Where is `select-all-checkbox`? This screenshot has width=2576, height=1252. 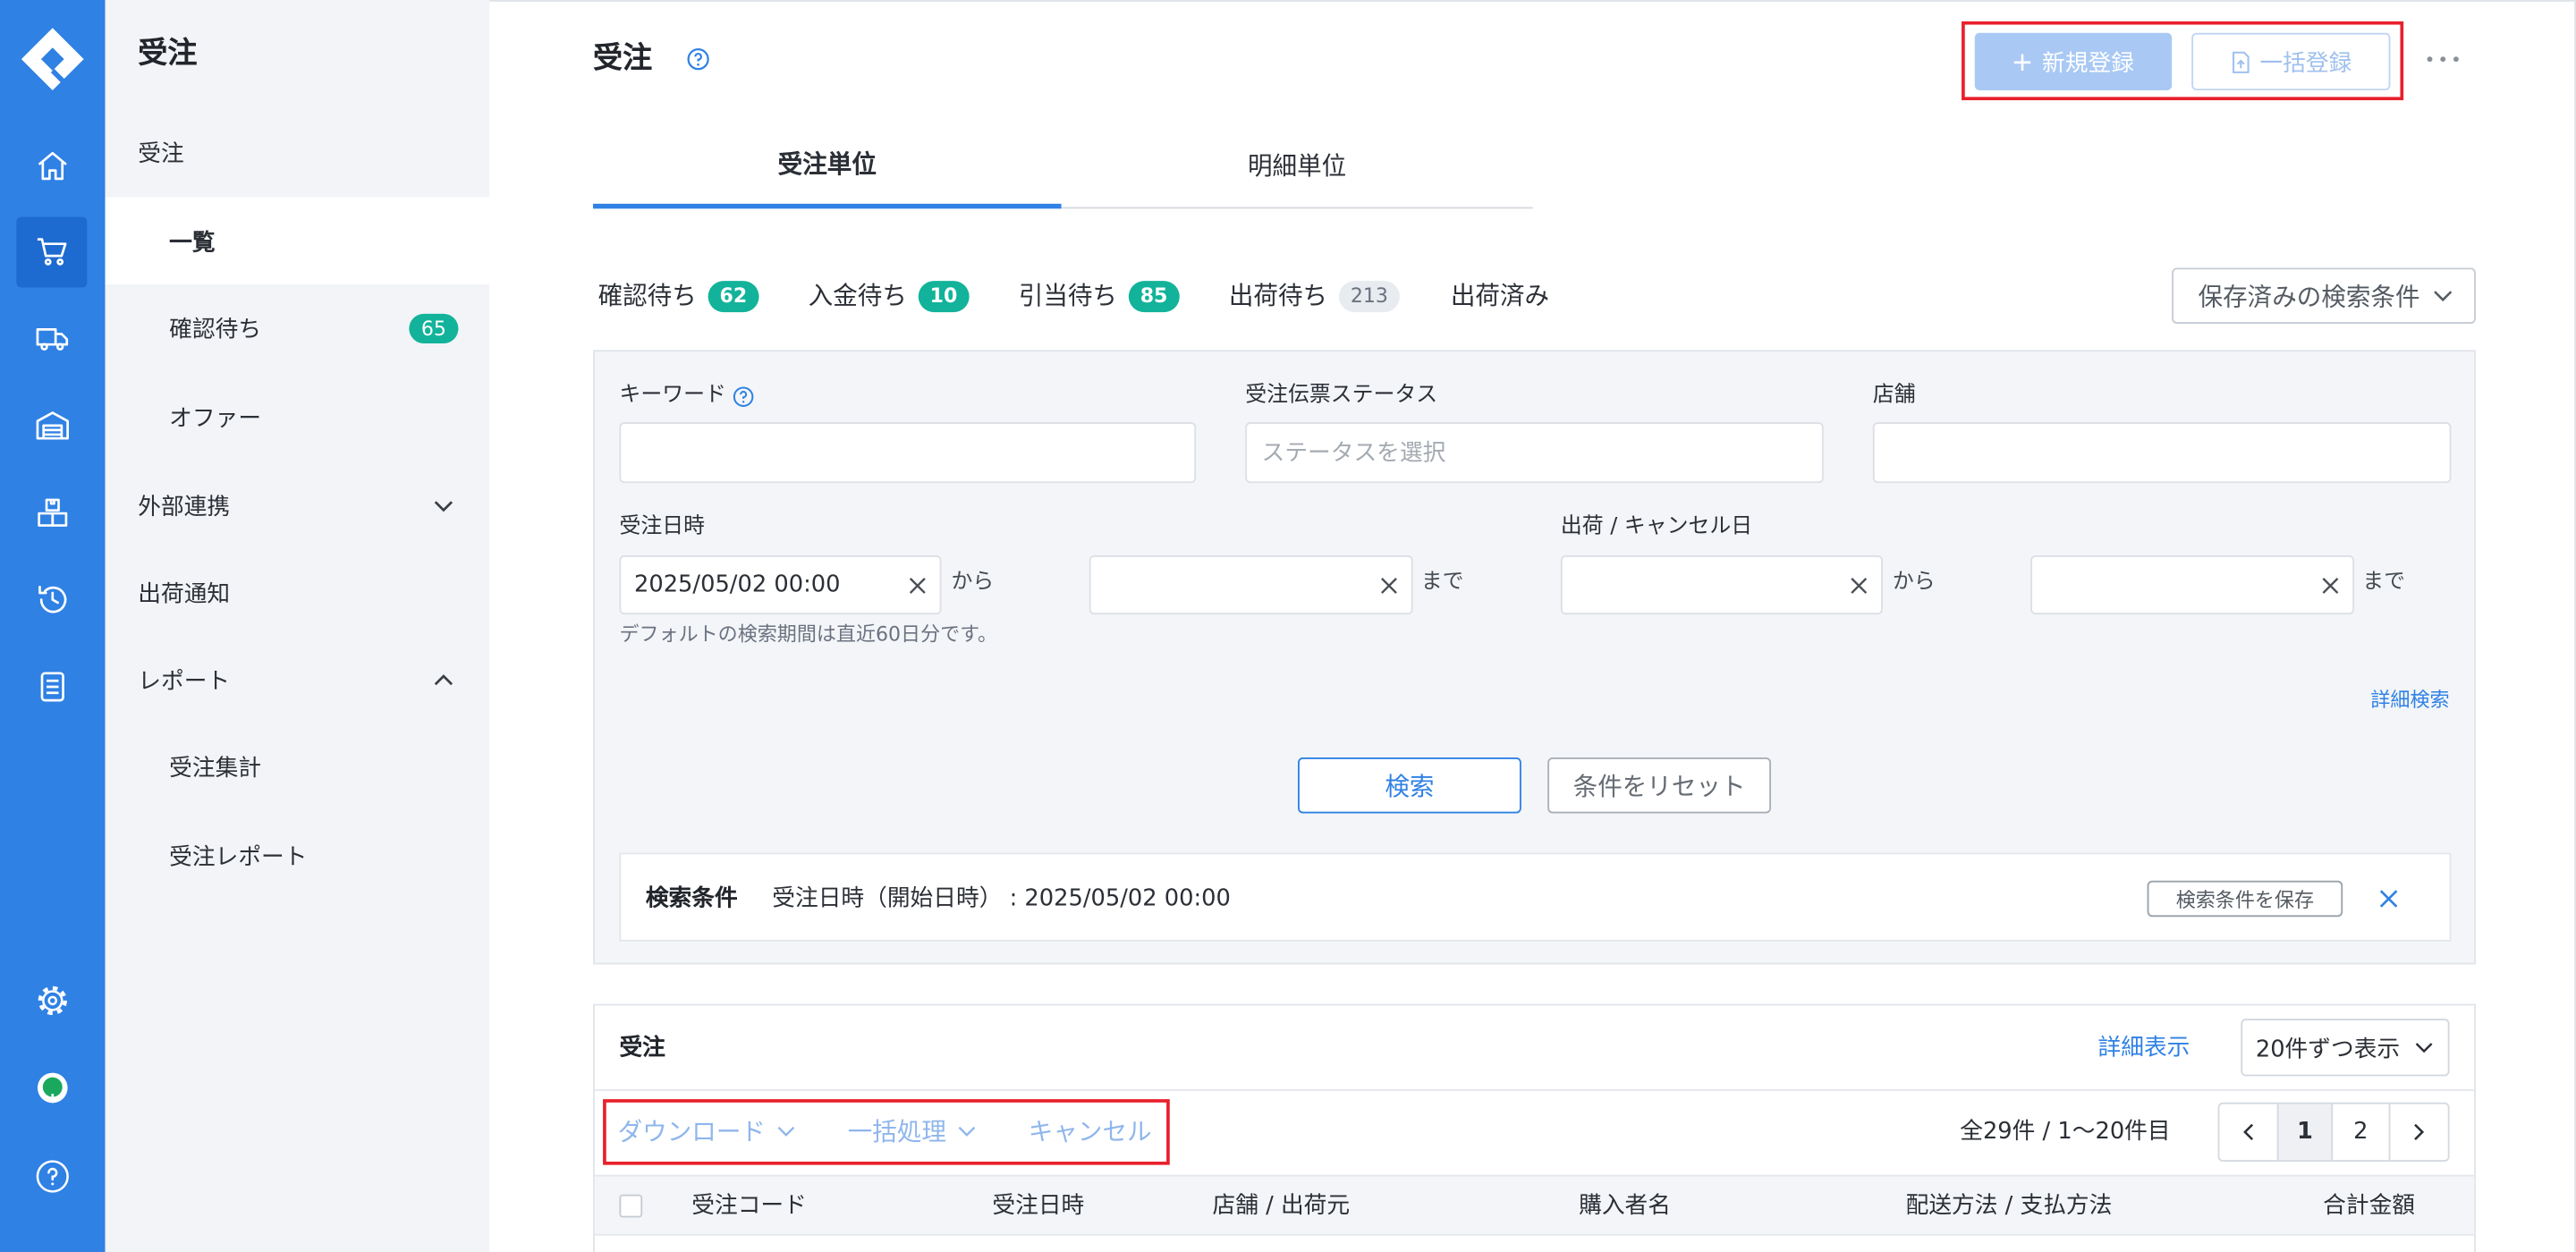
select-all-checkbox is located at coordinates (631, 1206).